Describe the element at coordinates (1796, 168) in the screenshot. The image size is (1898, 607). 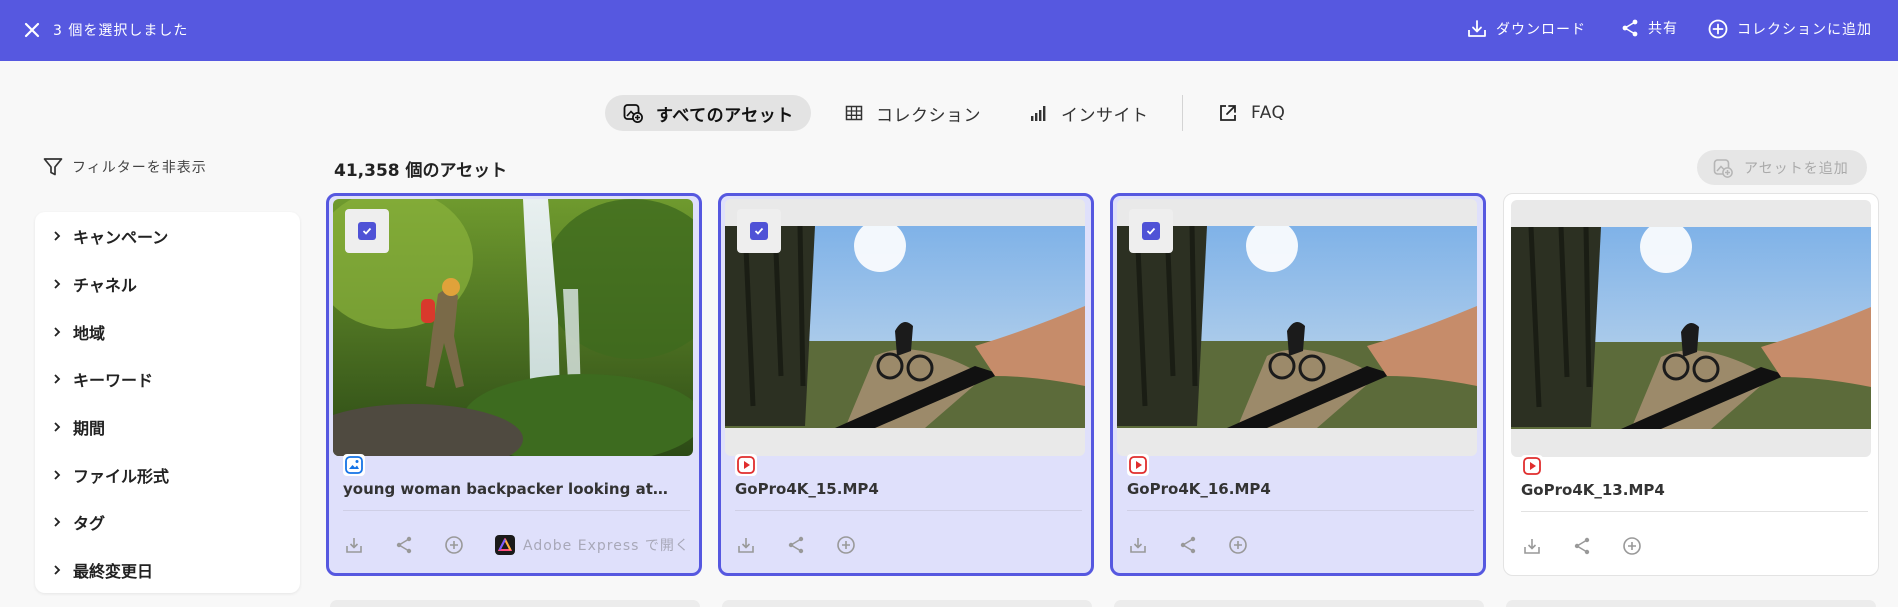
I see `add-asset-label: アセットを追加` at that location.